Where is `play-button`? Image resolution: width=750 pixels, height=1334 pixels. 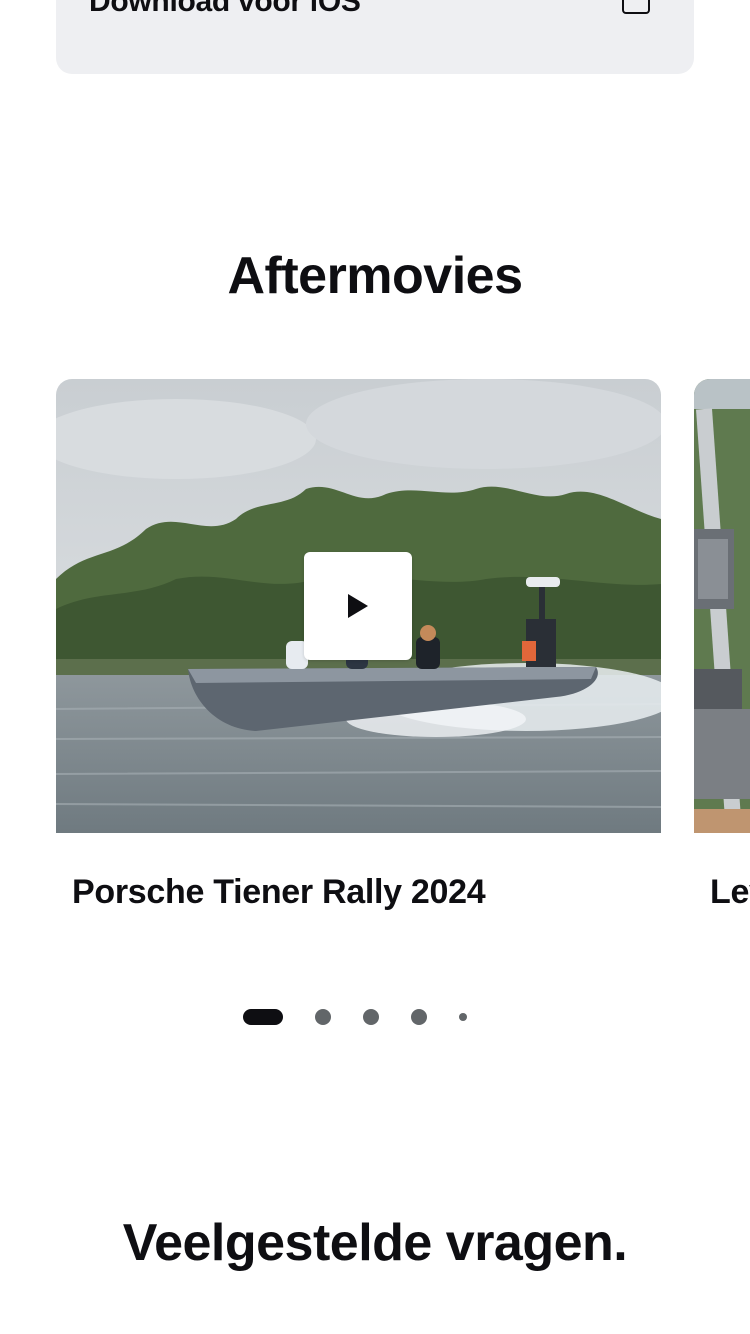
play-button is located at coordinates (358, 606).